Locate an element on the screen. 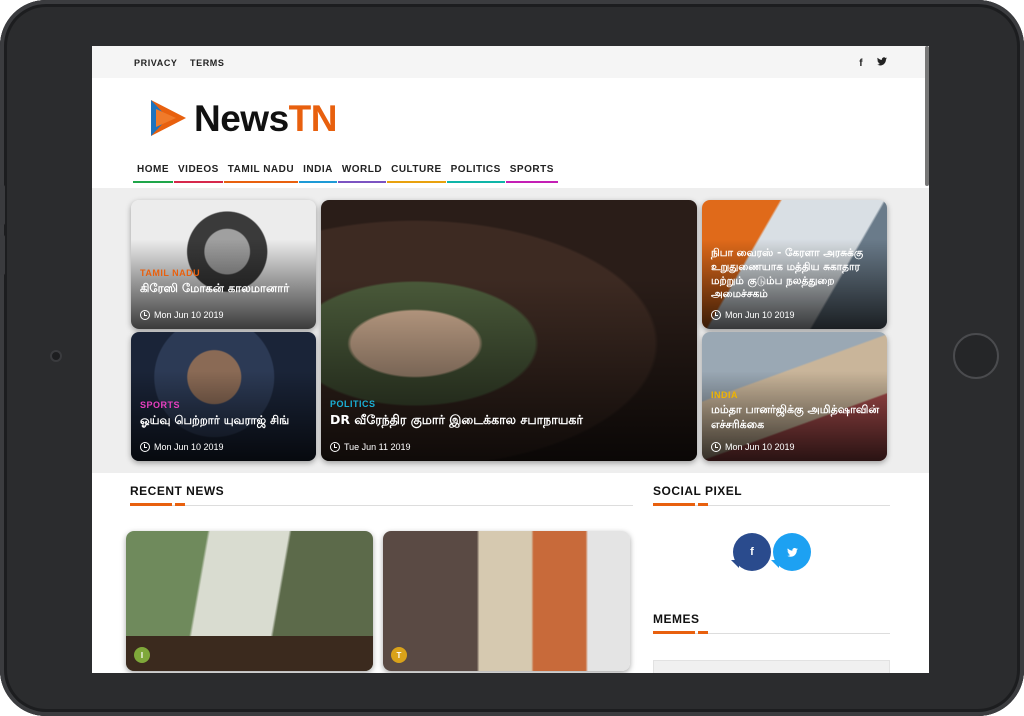  meme-item is located at coordinates (771, 666).